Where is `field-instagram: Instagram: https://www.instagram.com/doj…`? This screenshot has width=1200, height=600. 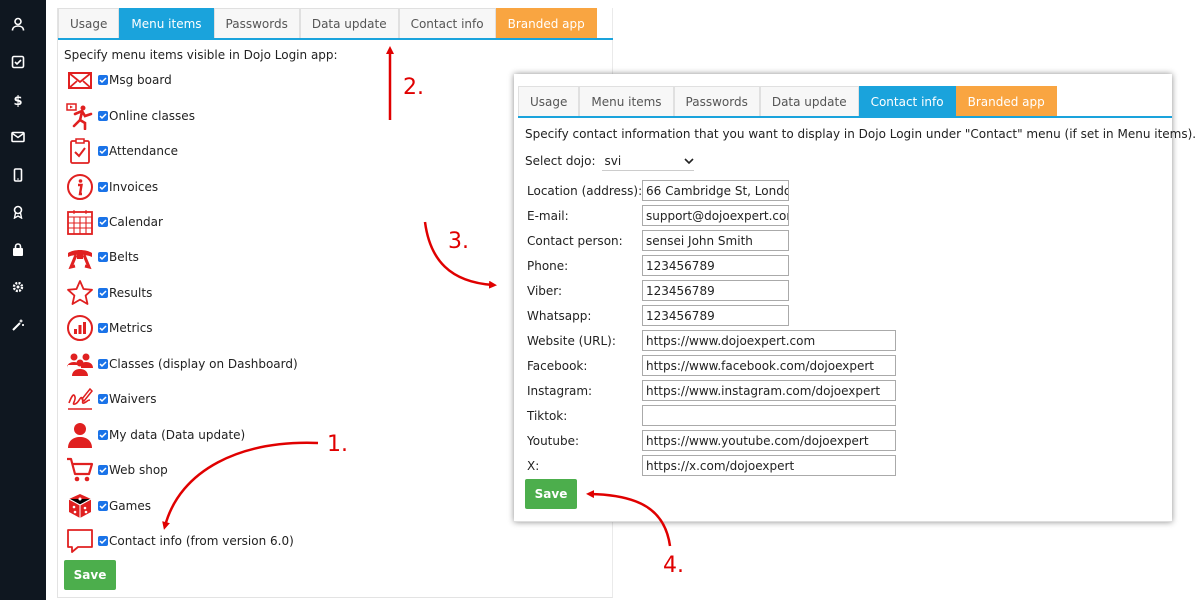
field-instagram: Instagram: https://www.instagram.com/doj… is located at coordinates (711, 390).